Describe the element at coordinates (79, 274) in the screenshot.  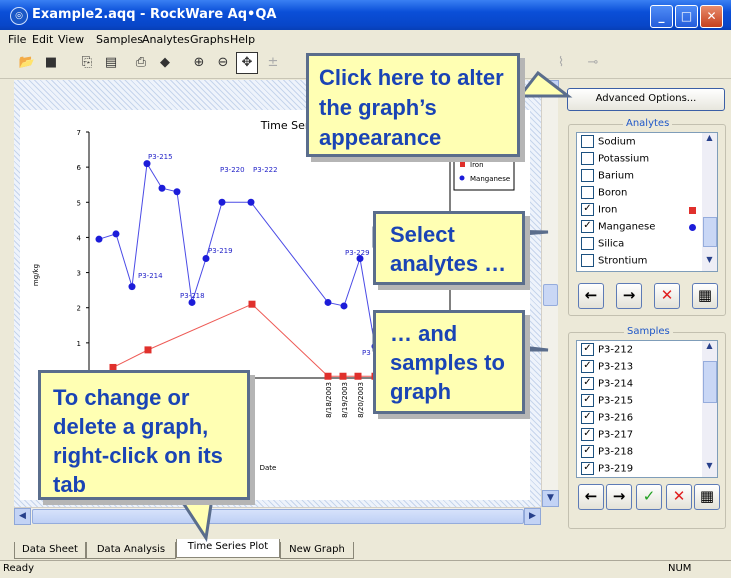
I see `y-tick-label: 3` at that location.